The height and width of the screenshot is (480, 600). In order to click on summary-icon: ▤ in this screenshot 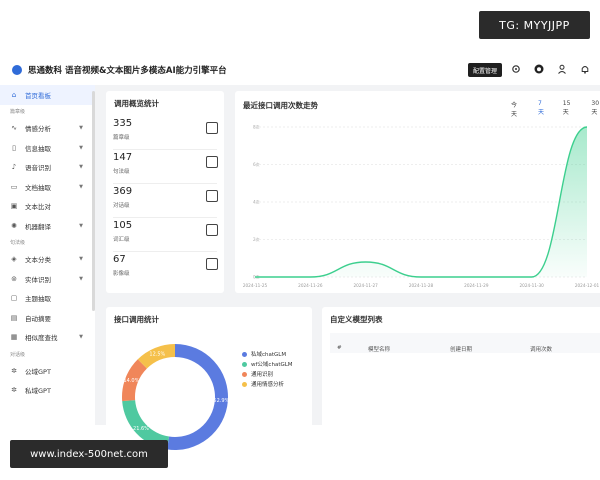, I will do `click(14, 317)`.